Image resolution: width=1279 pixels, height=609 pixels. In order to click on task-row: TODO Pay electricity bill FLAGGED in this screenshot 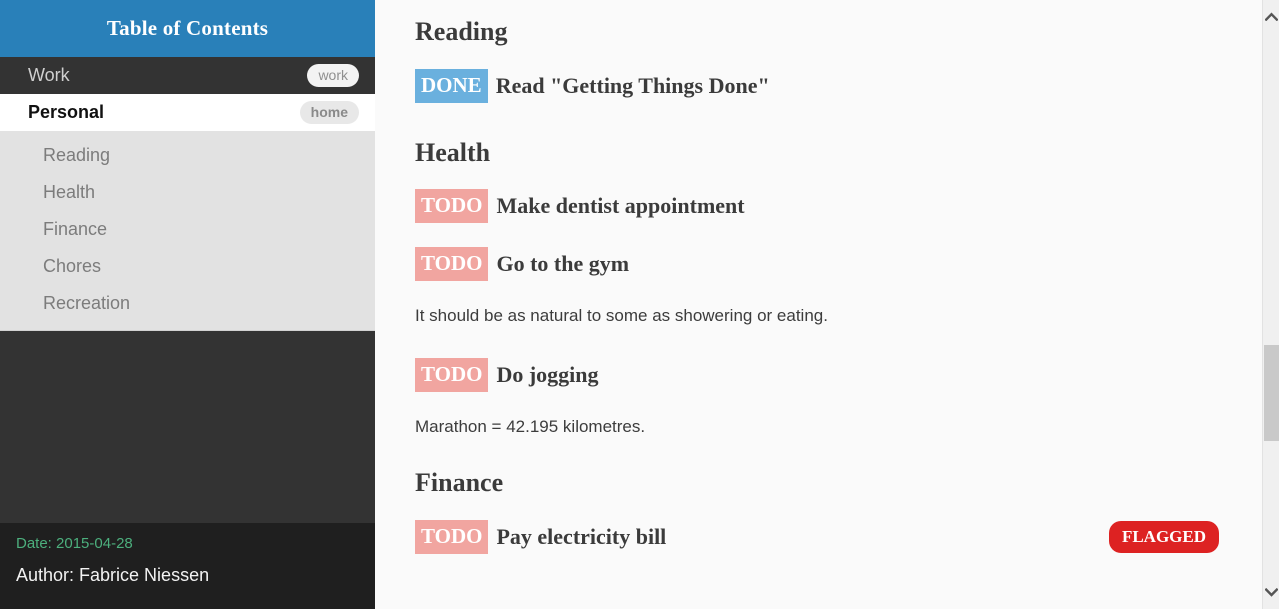, I will do `click(817, 536)`.